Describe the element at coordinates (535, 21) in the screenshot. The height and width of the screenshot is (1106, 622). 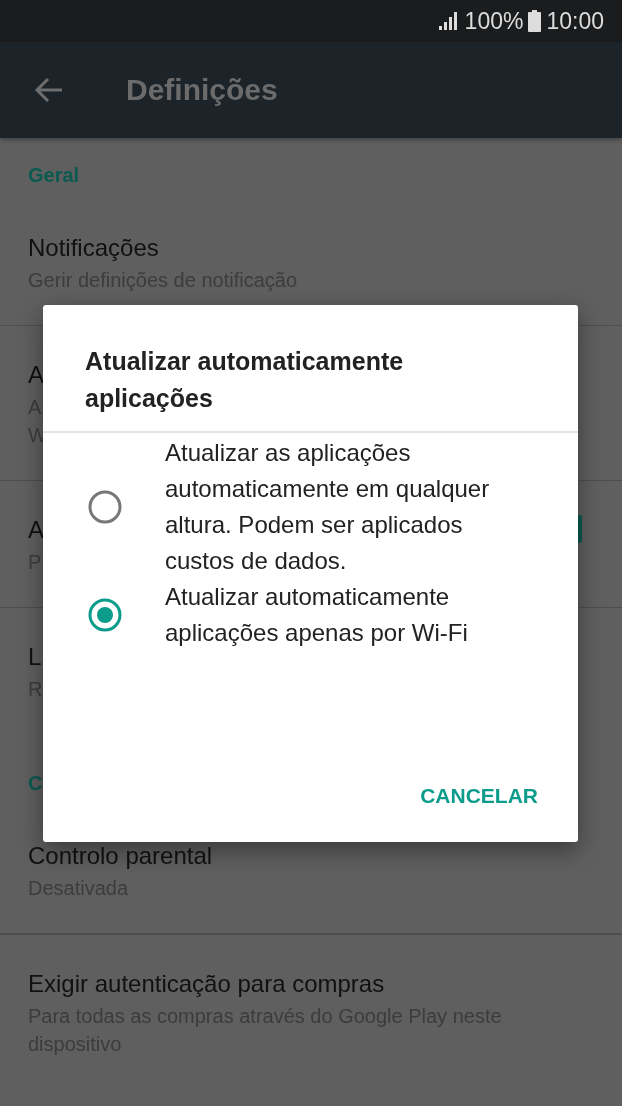
I see `battery-icon` at that location.